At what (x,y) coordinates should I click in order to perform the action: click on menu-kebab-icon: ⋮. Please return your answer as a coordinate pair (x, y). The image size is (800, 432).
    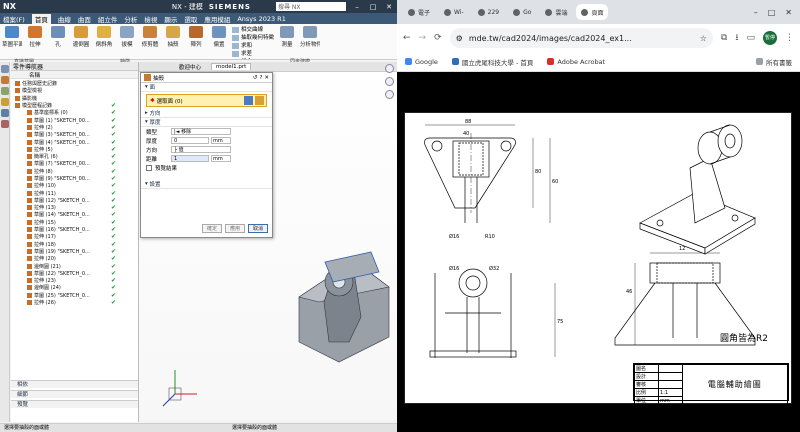
    Looking at the image, I should click on (789, 38).